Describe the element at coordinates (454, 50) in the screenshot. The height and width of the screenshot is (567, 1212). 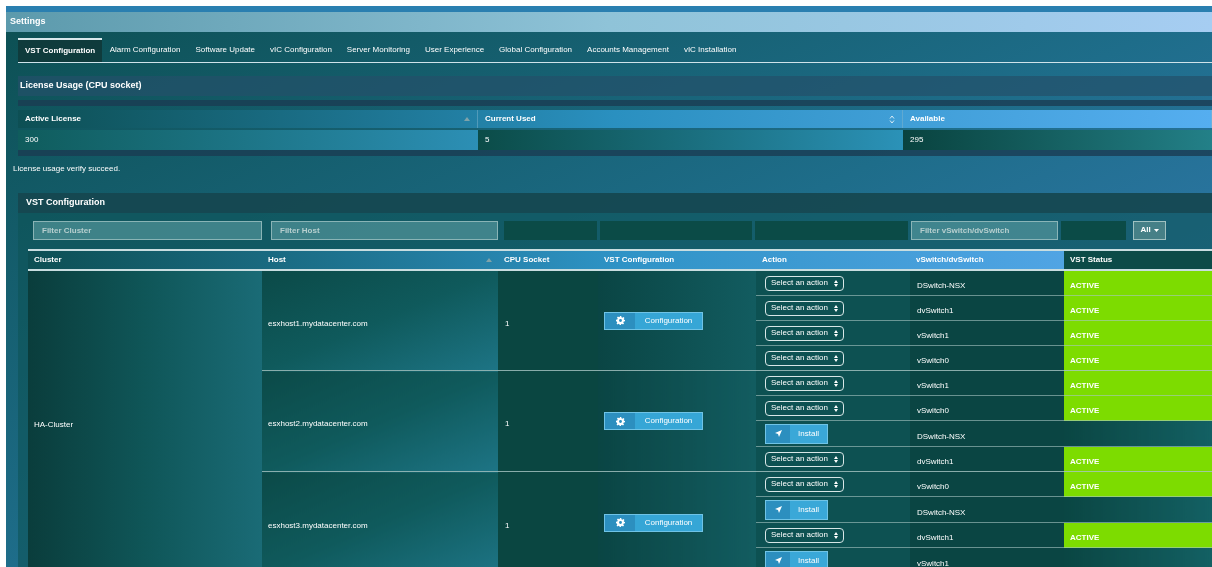
I see `tab: User Experience` at that location.